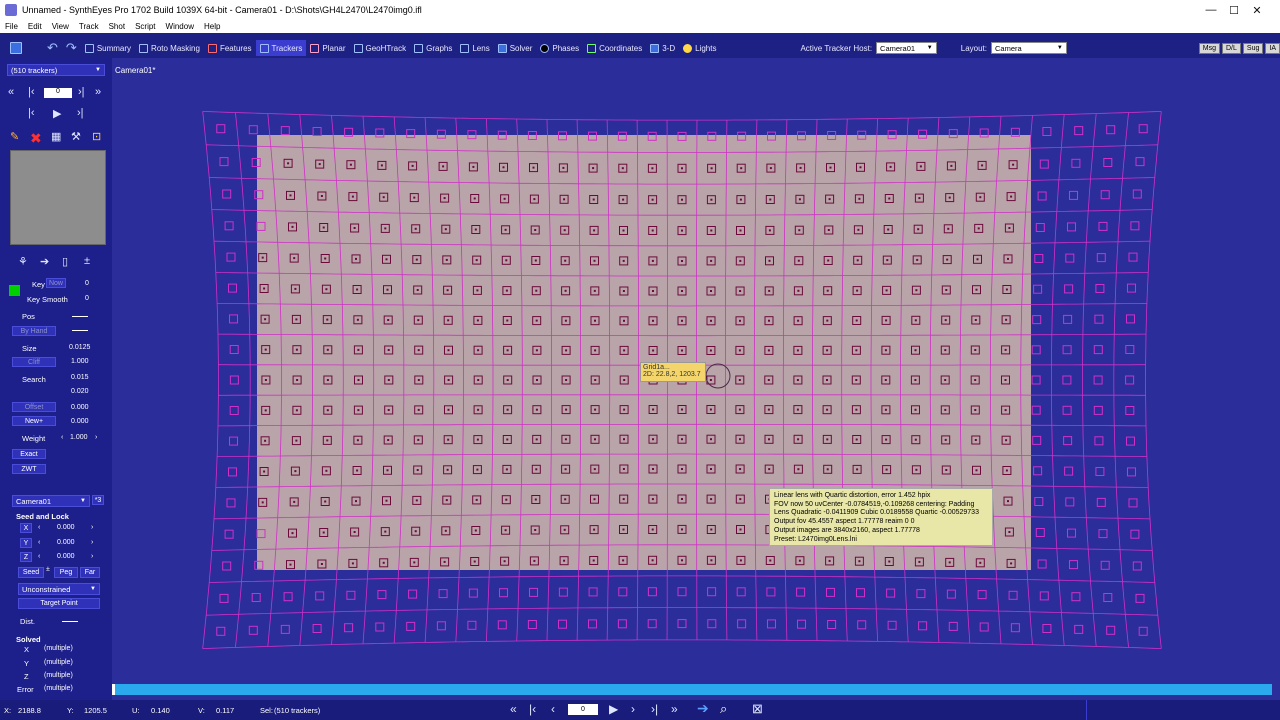 The width and height of the screenshot is (1280, 720). I want to click on timeline-scrubber, so click(692, 689).